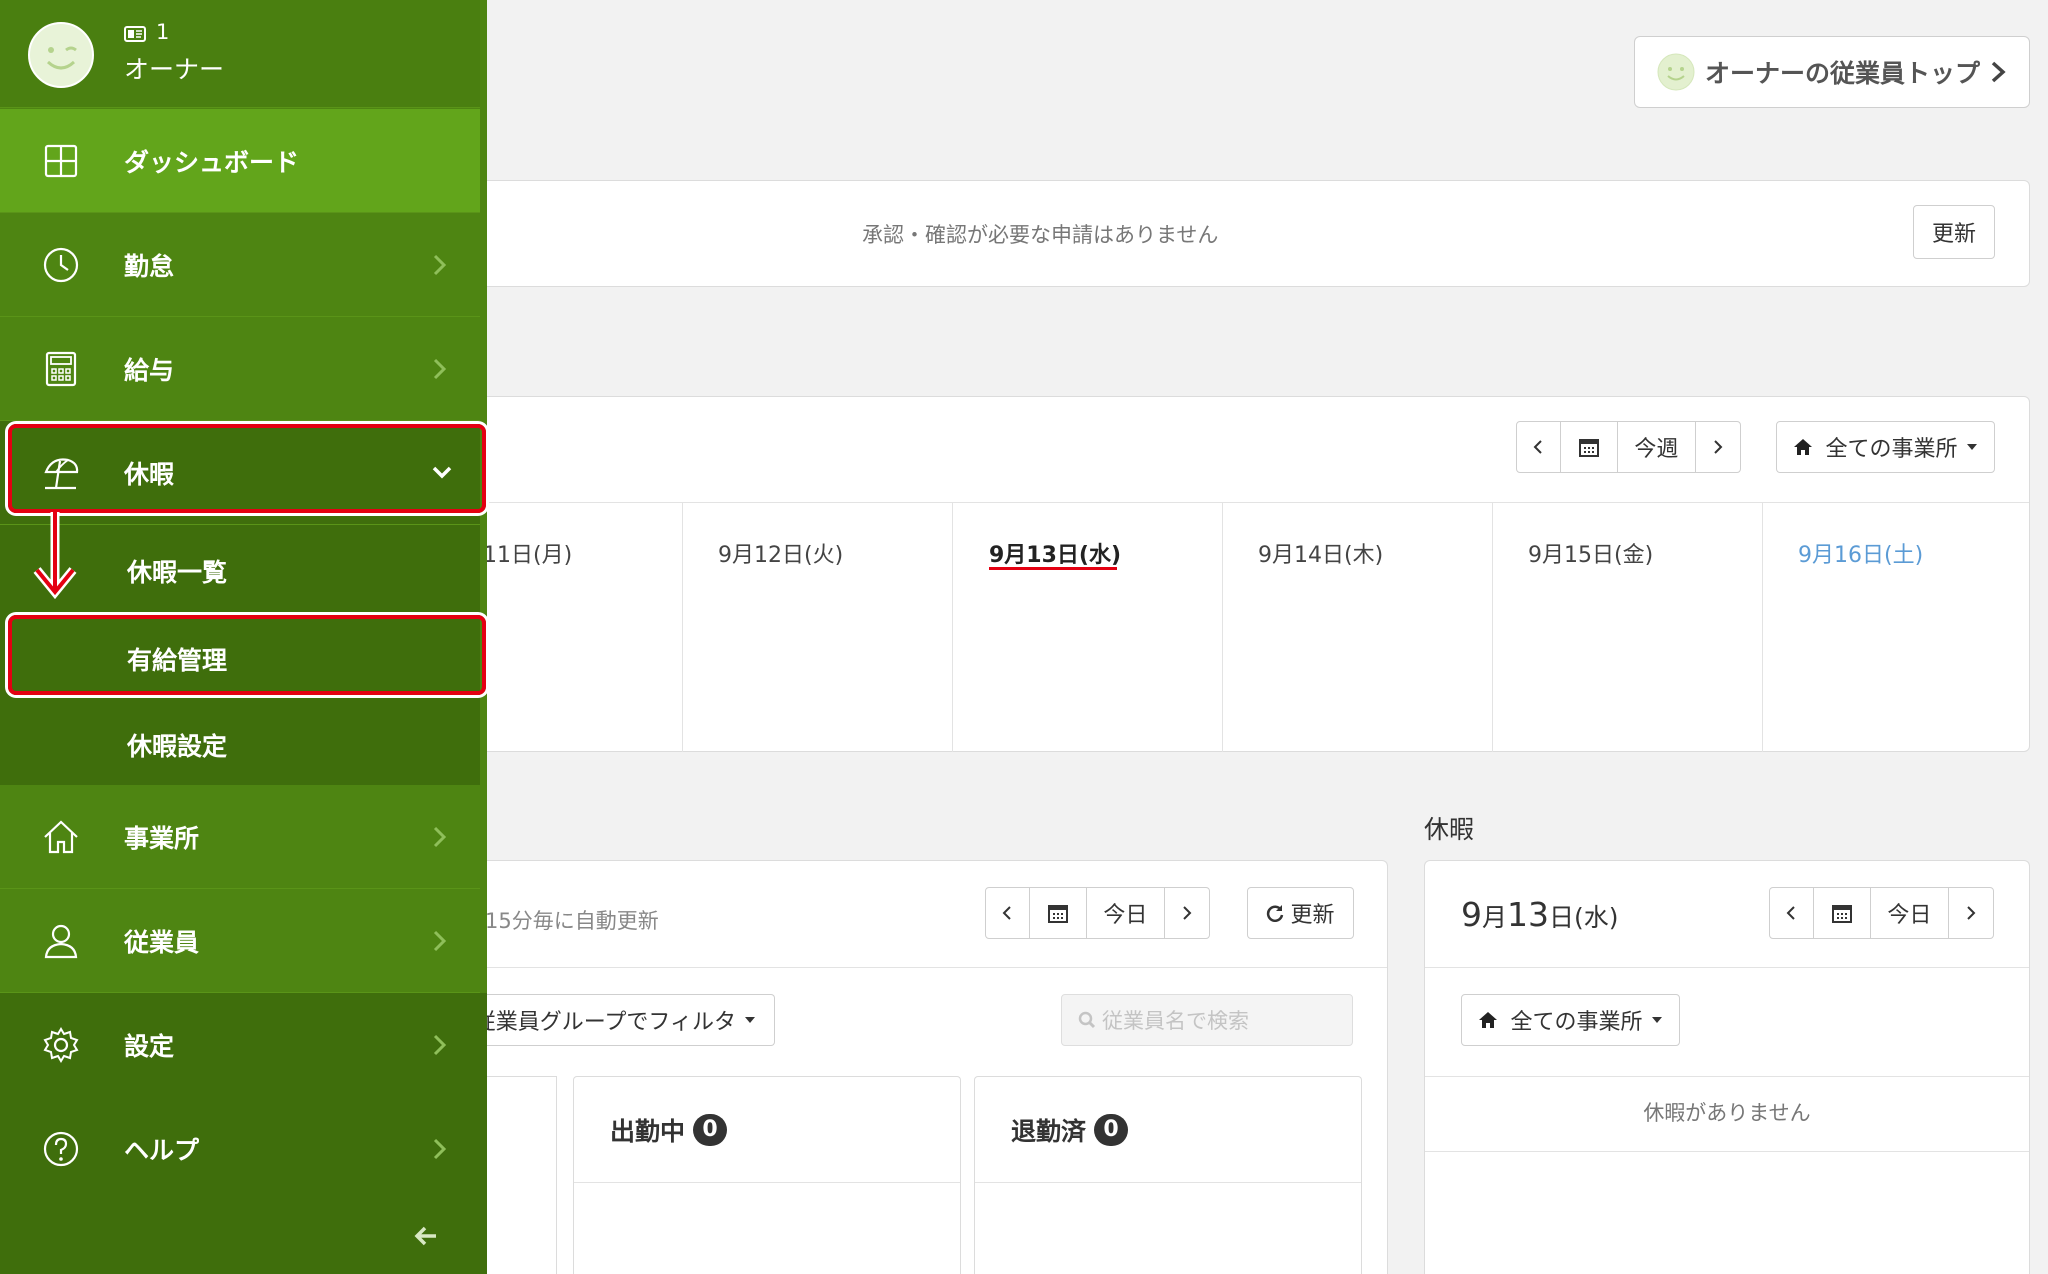  What do you see at coordinates (240, 1045) in the screenshot?
I see `sidebar-item-settings: 設定` at bounding box center [240, 1045].